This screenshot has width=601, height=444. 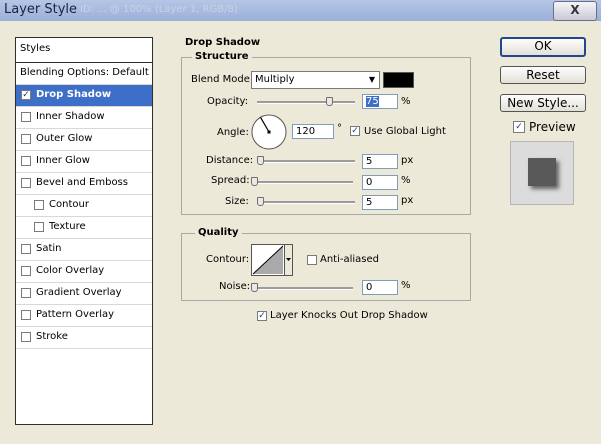 What do you see at coordinates (41, 9) in the screenshot?
I see `window-title: Layer Style` at bounding box center [41, 9].